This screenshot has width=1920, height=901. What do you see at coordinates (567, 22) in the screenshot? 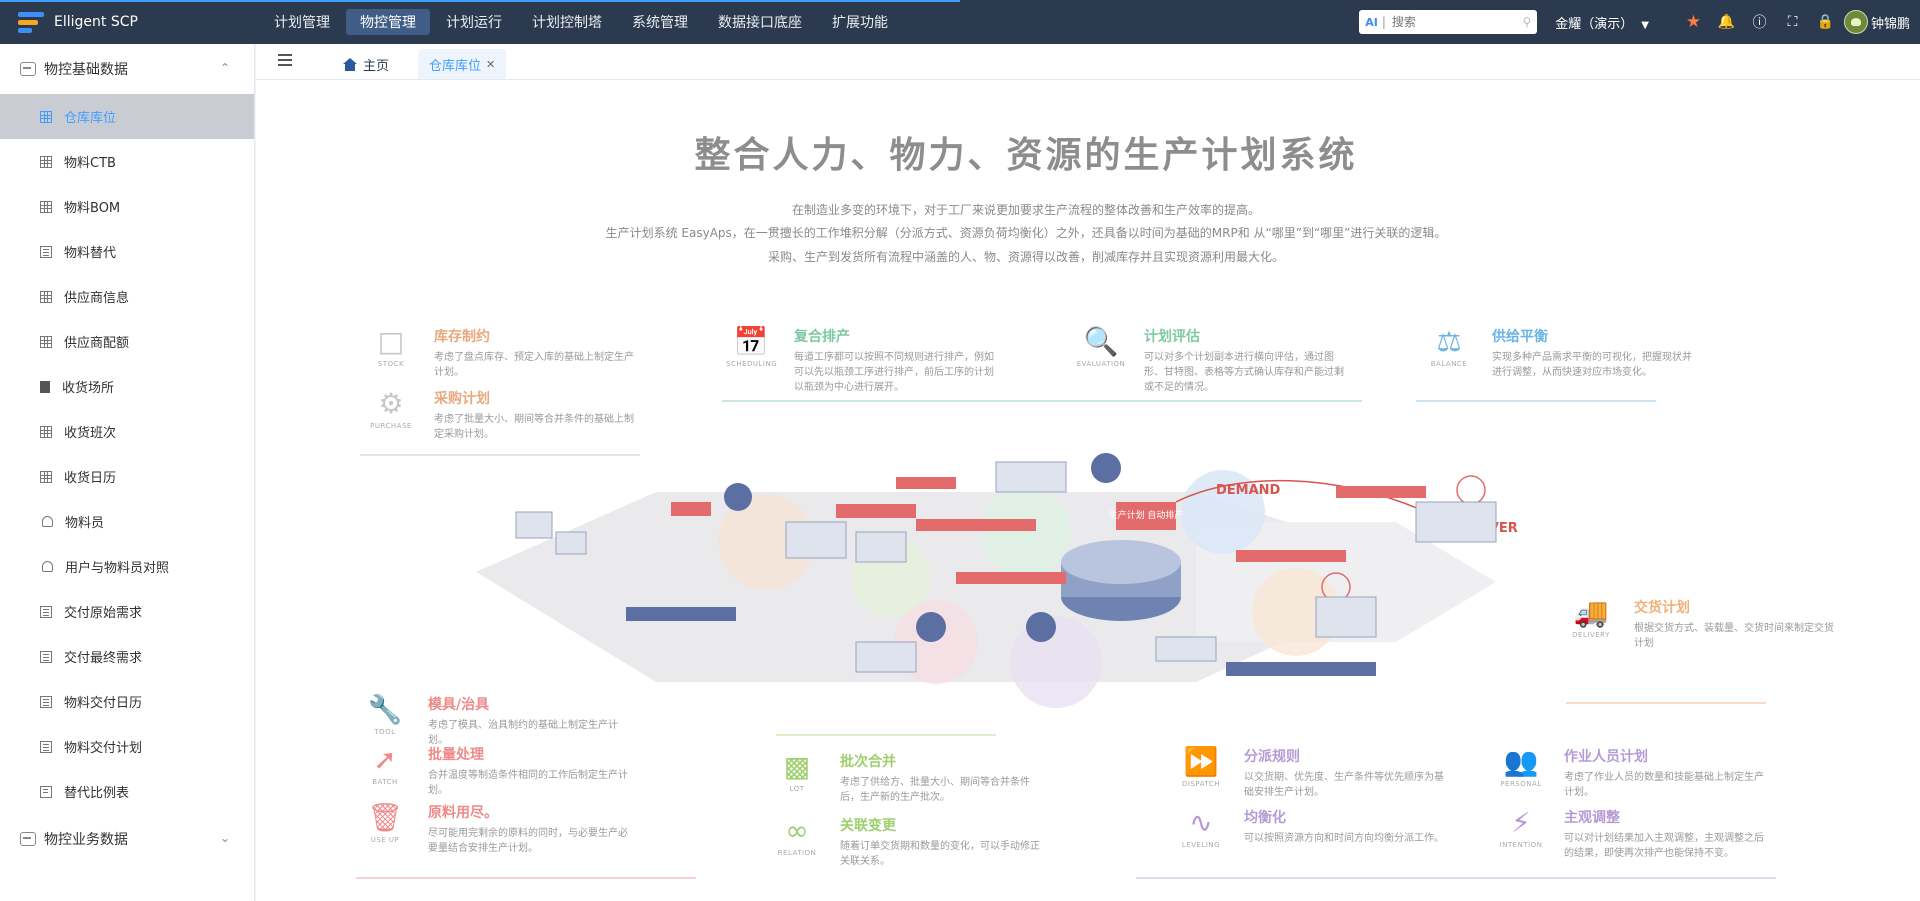
I see `nav-plan-control-tower: 计划控制塔` at bounding box center [567, 22].